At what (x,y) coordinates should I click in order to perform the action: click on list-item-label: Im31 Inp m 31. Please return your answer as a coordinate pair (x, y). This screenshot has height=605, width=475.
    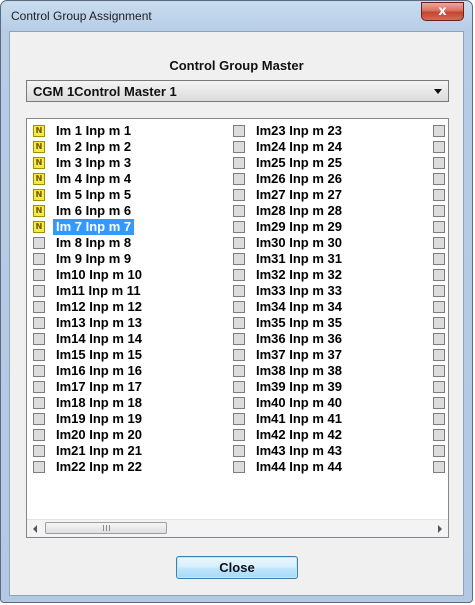
    Looking at the image, I should click on (299, 258).